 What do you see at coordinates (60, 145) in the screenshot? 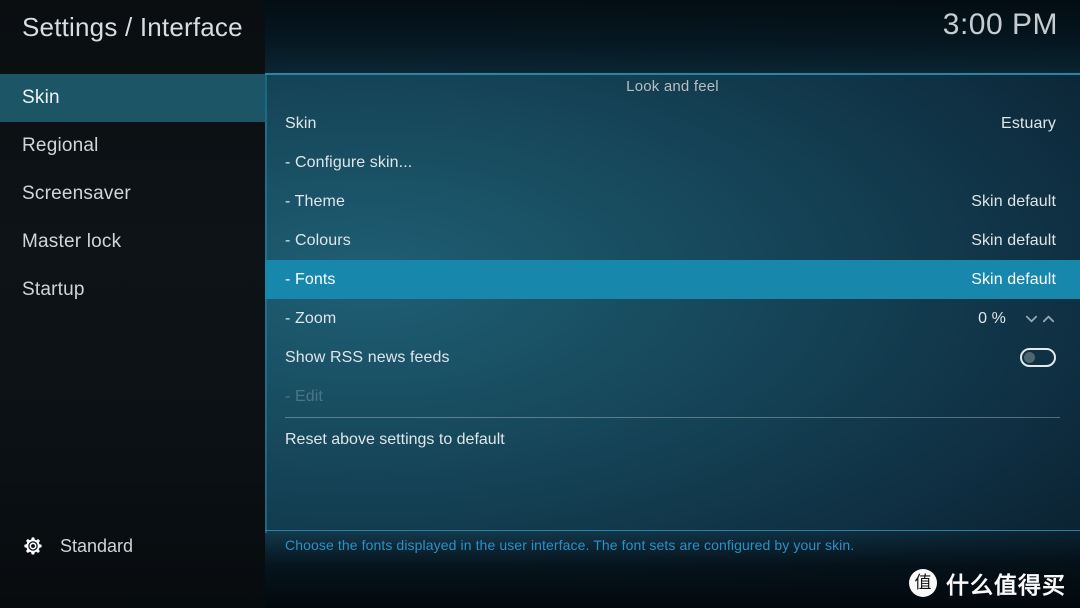
I see `sidebar-item-label: Regional` at bounding box center [60, 145].